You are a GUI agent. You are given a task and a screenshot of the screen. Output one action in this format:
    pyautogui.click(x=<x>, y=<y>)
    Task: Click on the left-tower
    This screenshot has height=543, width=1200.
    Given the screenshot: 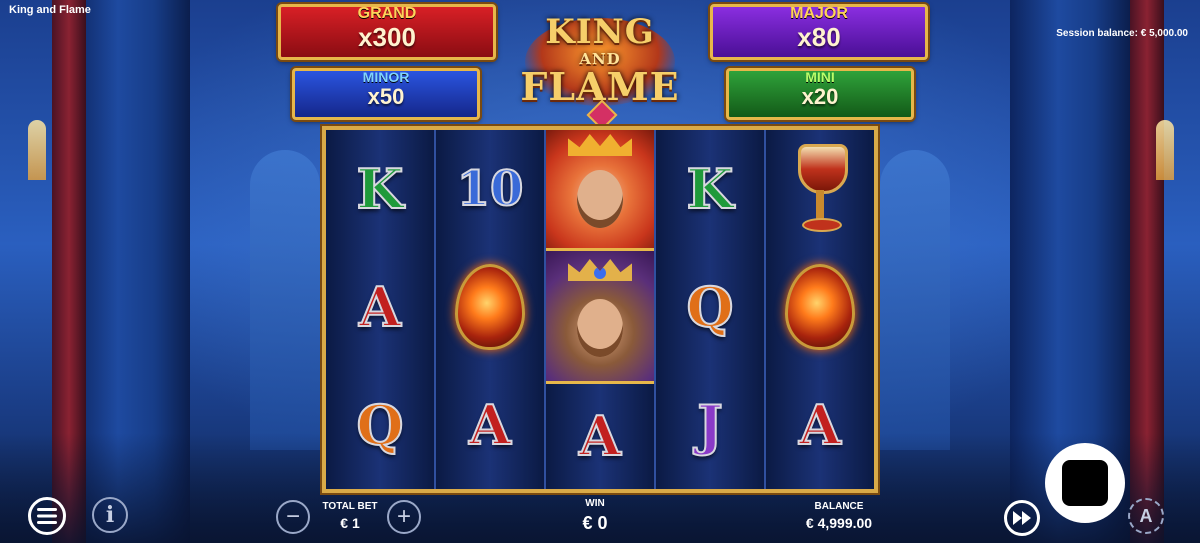 What is the action you would take?
    pyautogui.click(x=285, y=300)
    